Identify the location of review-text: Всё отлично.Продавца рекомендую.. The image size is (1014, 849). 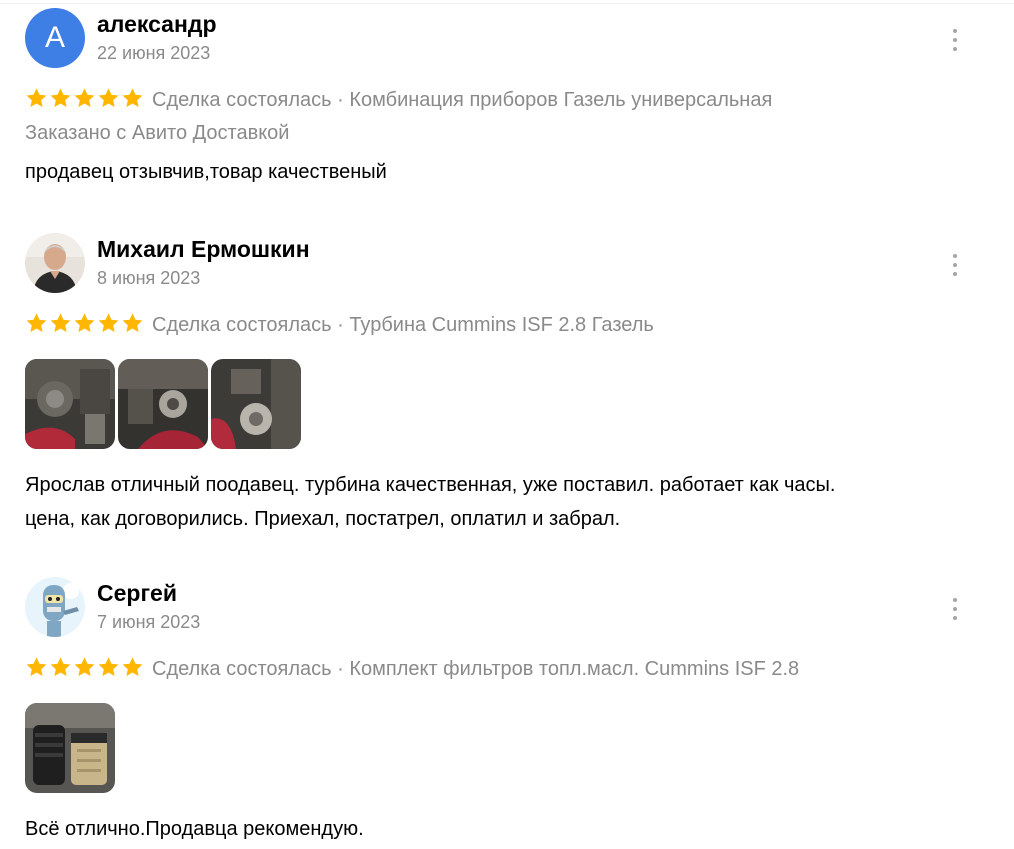
(505, 829).